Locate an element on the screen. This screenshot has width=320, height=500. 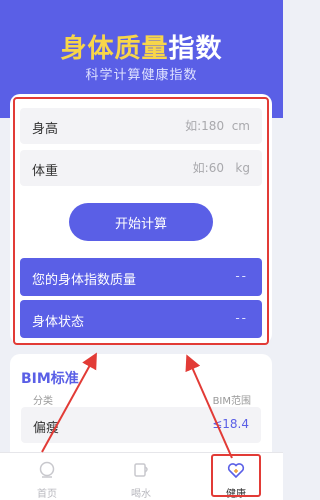
weight-field: 体重 is located at coordinates (141, 168).